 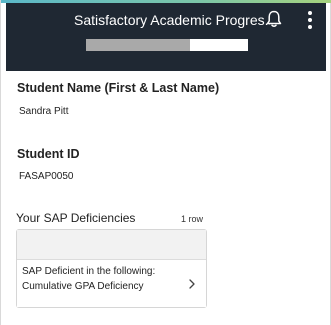 What do you see at coordinates (89, 271) in the screenshot?
I see `row-heading: SAP Deficient in the following:` at bounding box center [89, 271].